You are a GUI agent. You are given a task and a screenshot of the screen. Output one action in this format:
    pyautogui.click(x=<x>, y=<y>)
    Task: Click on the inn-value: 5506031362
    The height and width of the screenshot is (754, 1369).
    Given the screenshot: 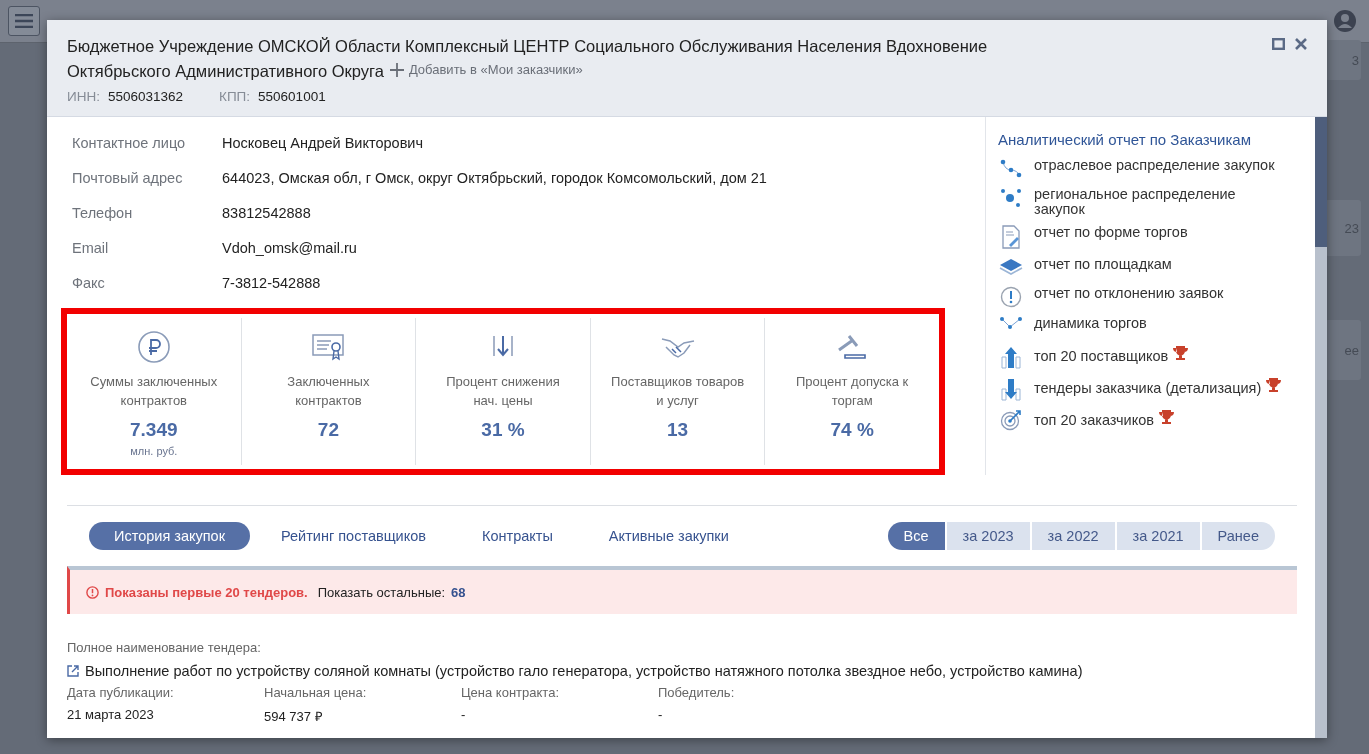 What is the action you would take?
    pyautogui.click(x=145, y=96)
    